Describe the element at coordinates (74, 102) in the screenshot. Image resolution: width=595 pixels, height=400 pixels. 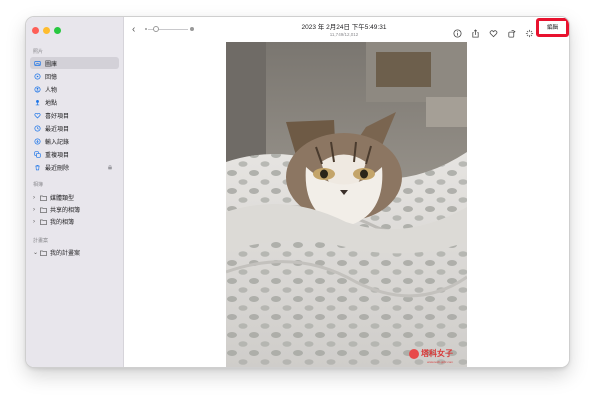
I see `sidebar-item-places: 地點` at that location.